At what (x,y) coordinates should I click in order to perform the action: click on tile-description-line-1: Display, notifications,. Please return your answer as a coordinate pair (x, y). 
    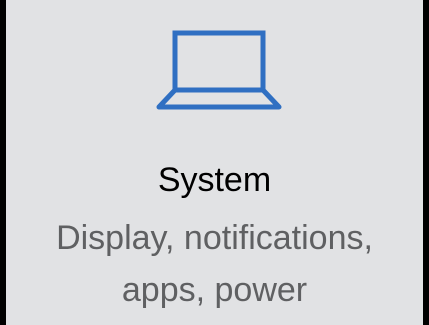
    Looking at the image, I should click on (214, 238).